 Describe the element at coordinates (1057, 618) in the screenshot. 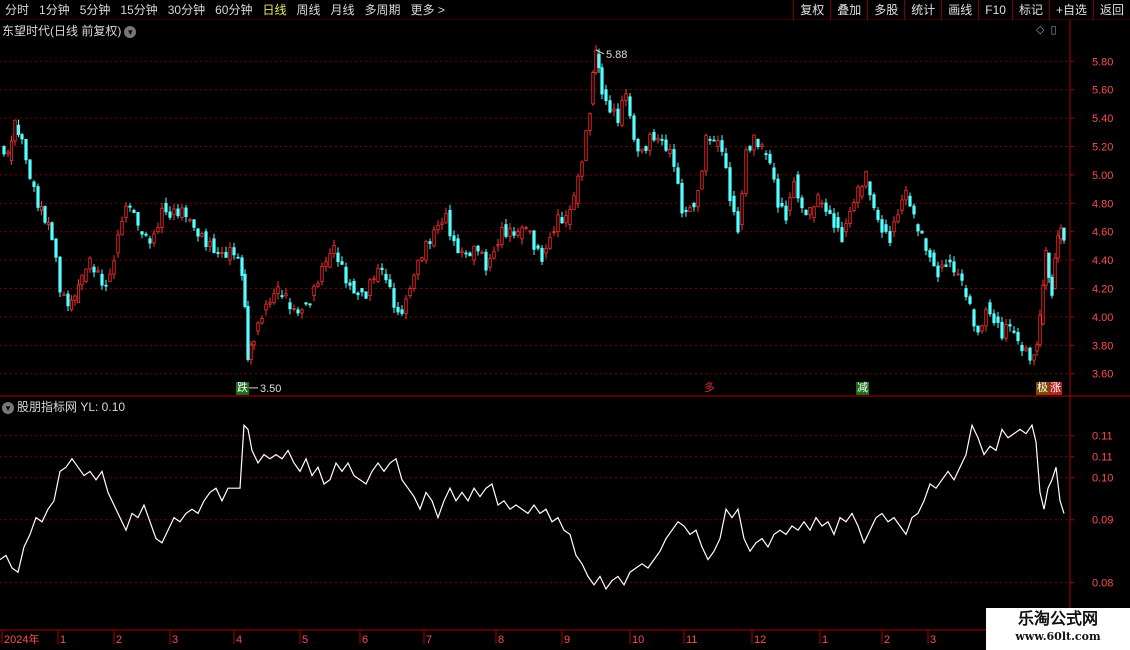

I see `watermark-title: 乐淘公式网` at that location.